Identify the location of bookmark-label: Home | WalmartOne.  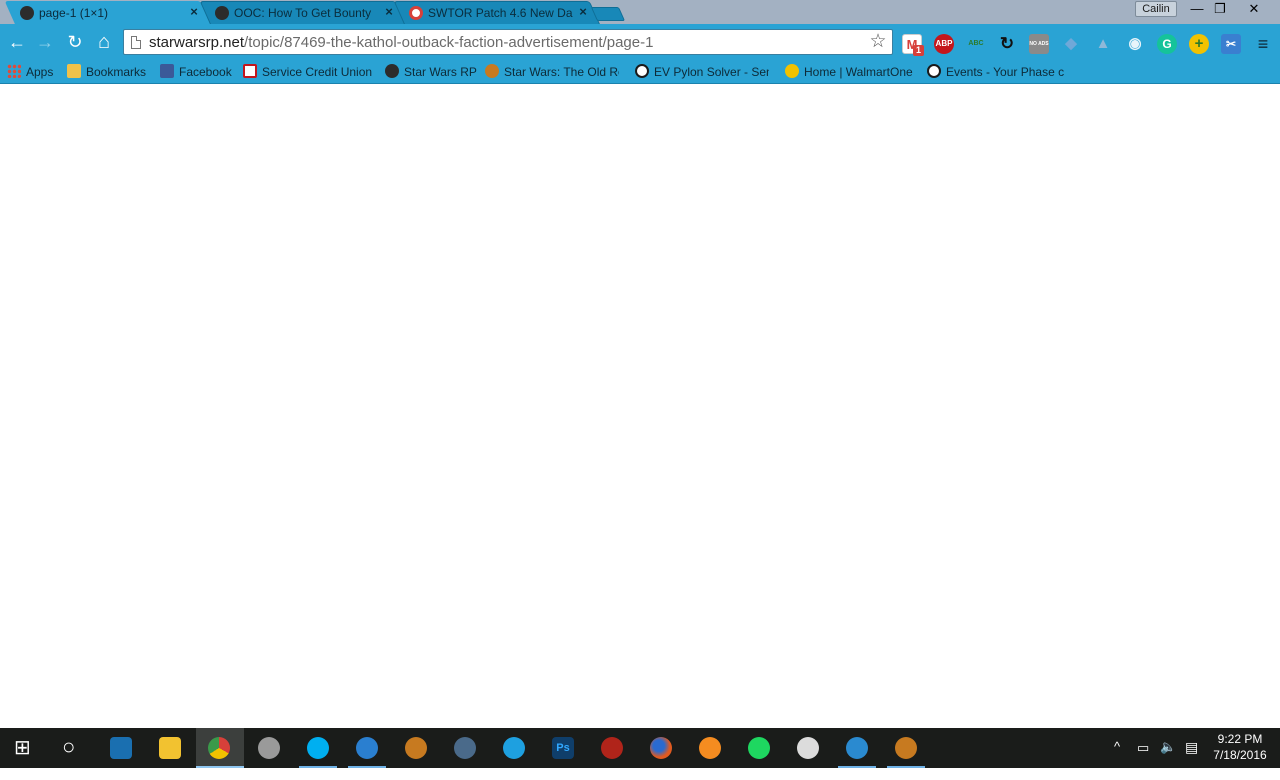
(858, 72).